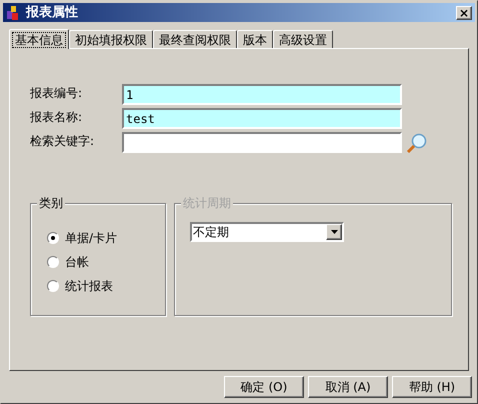 The width and height of the screenshot is (478, 404). What do you see at coordinates (39, 39) in the screenshot?
I see `tab: 基本信息` at bounding box center [39, 39].